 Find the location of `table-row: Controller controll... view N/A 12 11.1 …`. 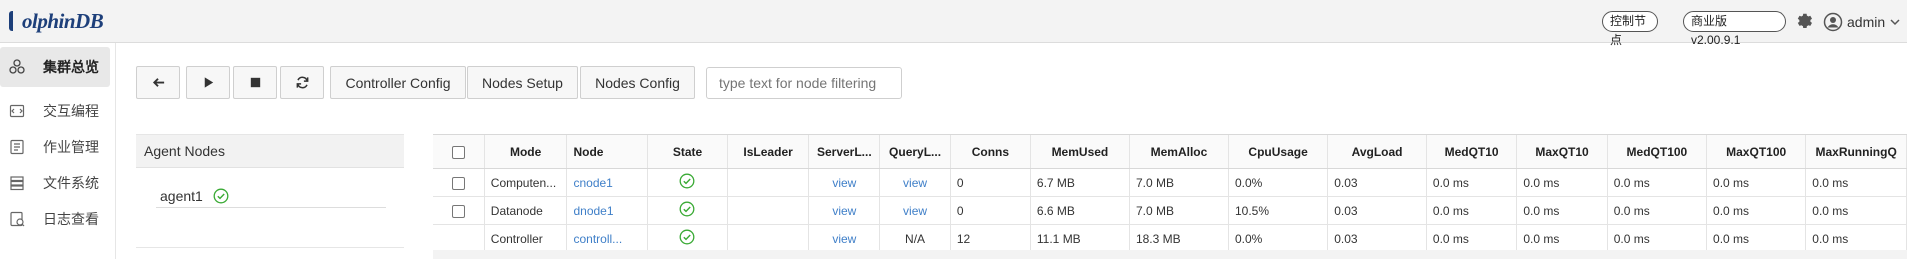

table-row: Controller controll... view N/A 12 11.1 … is located at coordinates (1170, 238).